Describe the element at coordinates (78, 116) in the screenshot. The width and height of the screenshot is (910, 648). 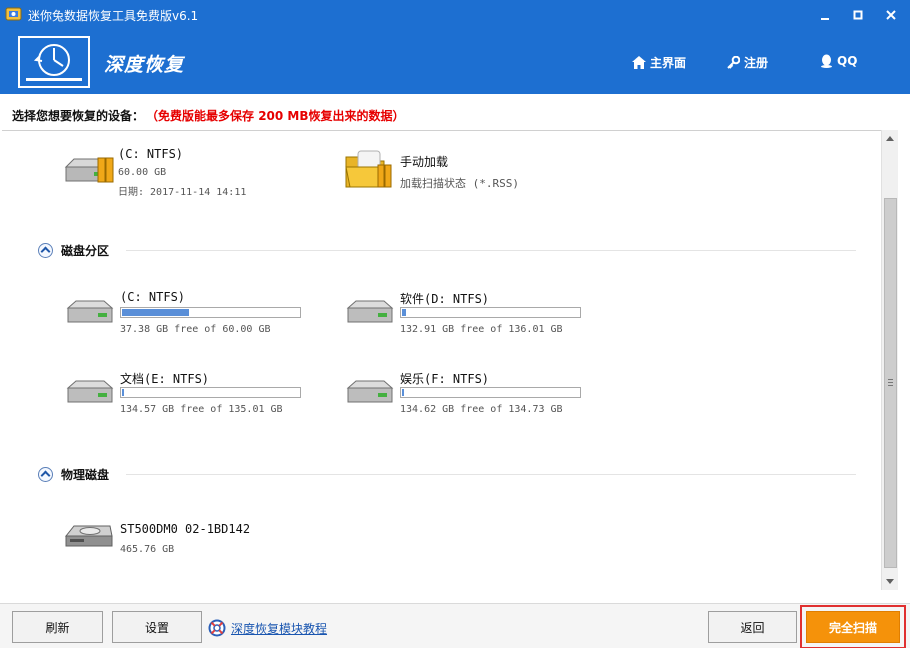
I see `prompt-label: 选择您想要恢复的设备：` at that location.